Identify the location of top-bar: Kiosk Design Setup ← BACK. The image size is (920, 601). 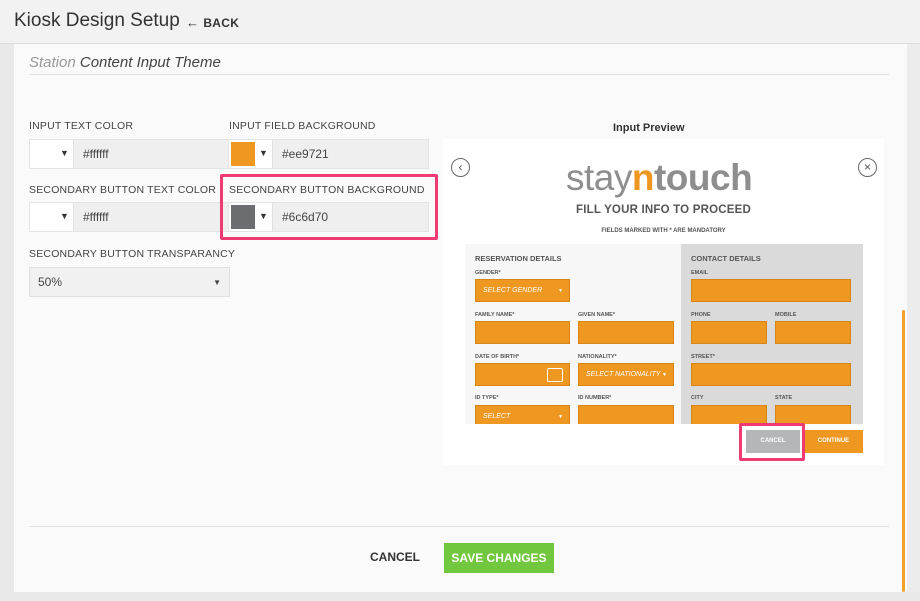
(460, 22).